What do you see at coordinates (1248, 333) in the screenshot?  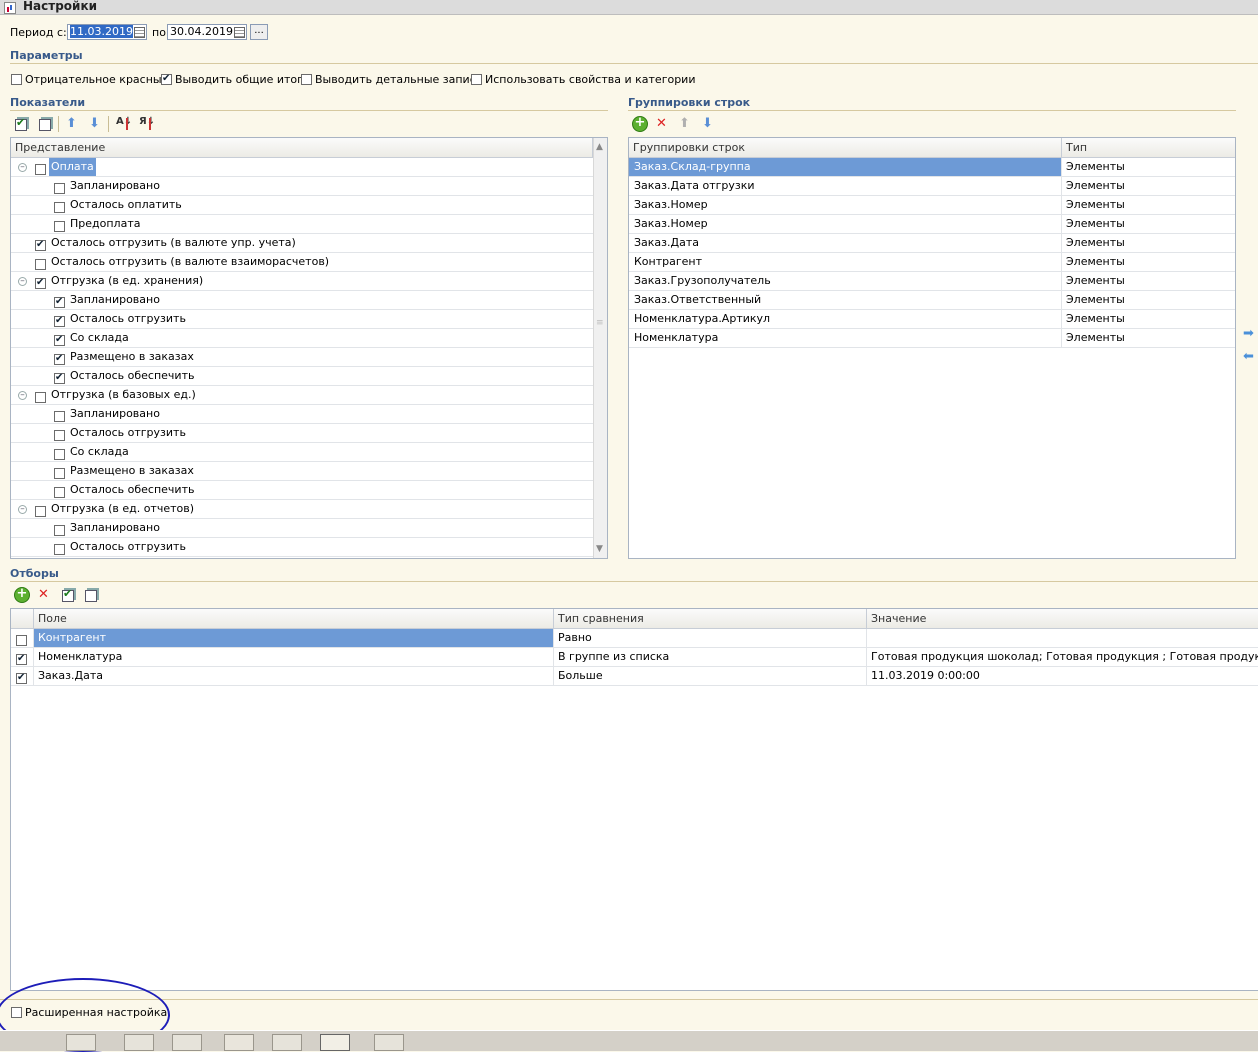 I see `move-right-icon: ➡` at bounding box center [1248, 333].